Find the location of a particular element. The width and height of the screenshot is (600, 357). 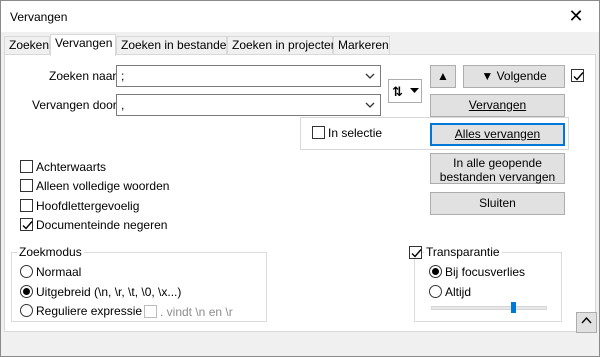

transparency-label: Transparantie is located at coordinates (463, 252).